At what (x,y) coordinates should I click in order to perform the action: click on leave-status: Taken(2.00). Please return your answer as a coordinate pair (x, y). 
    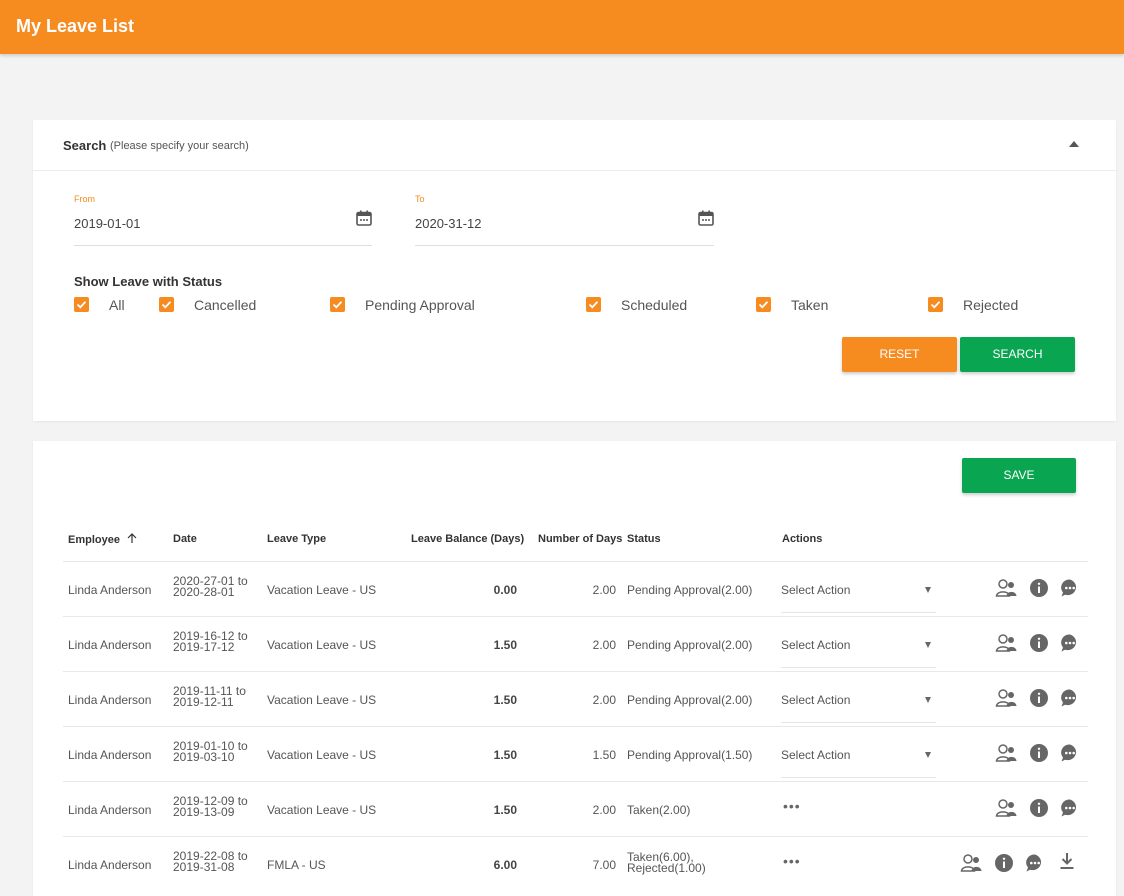
    Looking at the image, I should click on (659, 810).